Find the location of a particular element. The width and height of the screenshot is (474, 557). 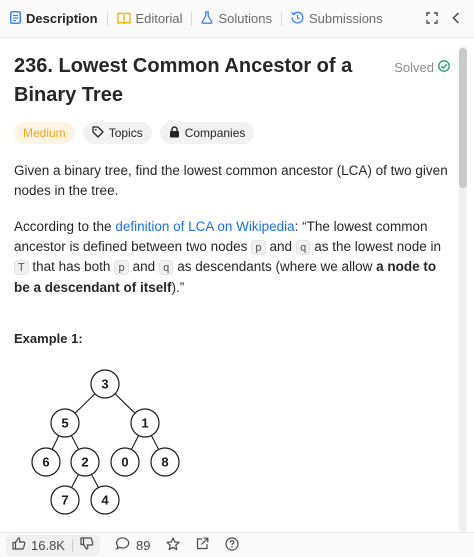

wikipedia-link: definition of LCA on Wikipedia is located at coordinates (204, 226).